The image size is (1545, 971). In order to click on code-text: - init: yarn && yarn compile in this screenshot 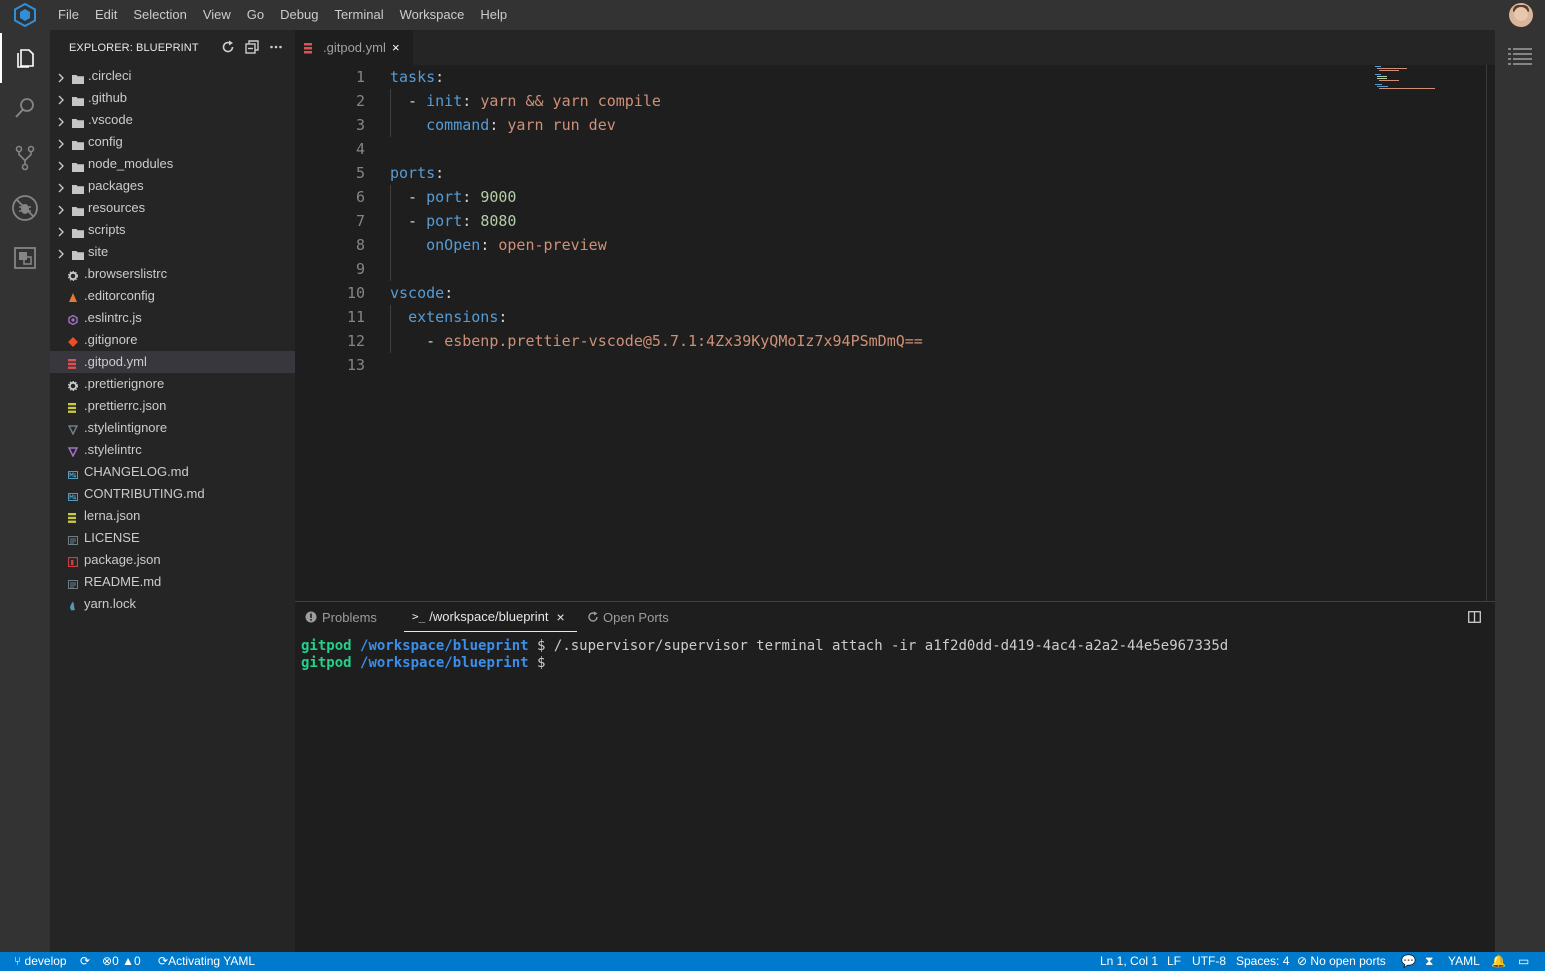, I will do `click(525, 101)`.